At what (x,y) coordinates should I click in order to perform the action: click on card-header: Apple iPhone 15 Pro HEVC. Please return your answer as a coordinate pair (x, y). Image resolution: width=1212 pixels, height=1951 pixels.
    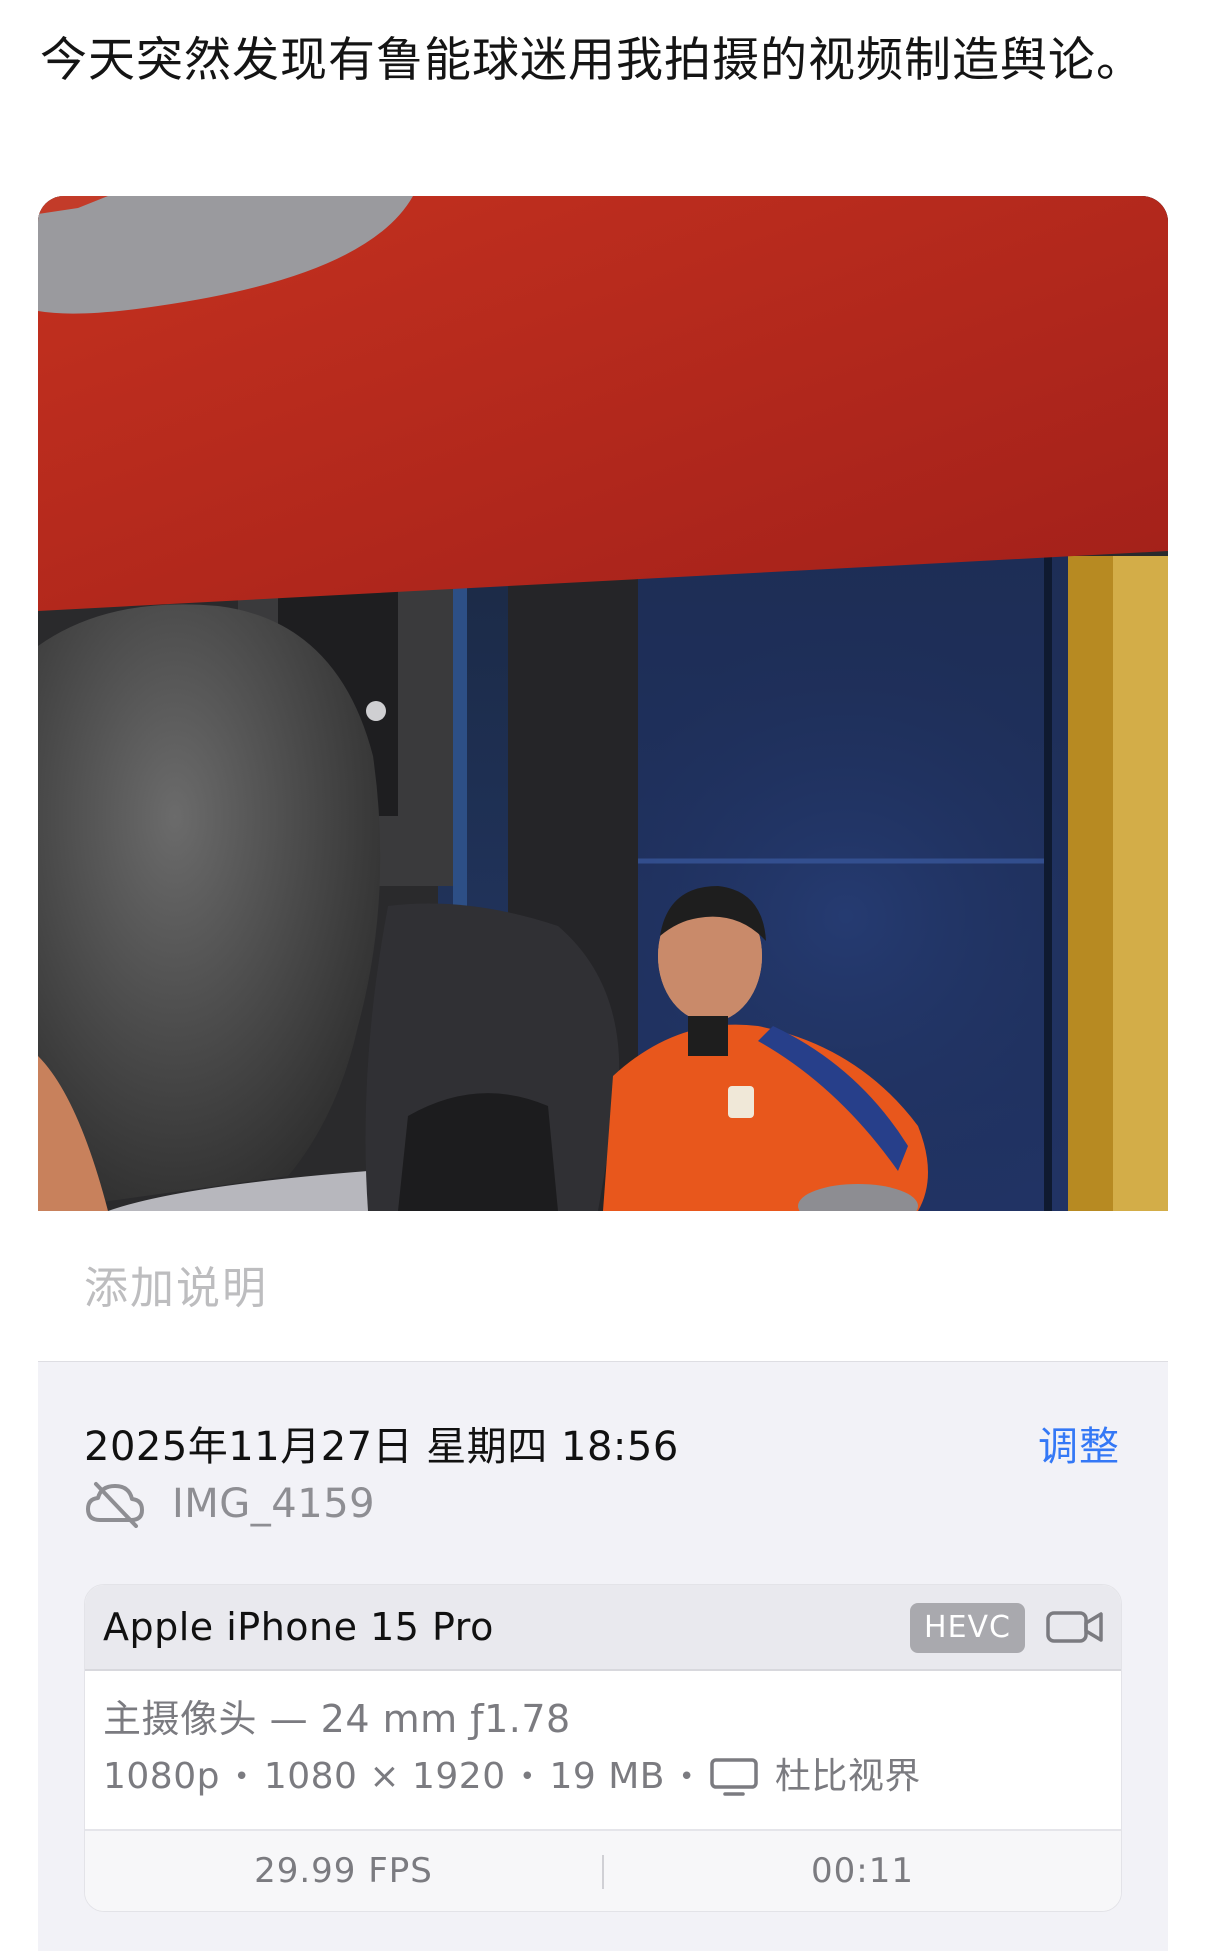
    Looking at the image, I should click on (603, 1628).